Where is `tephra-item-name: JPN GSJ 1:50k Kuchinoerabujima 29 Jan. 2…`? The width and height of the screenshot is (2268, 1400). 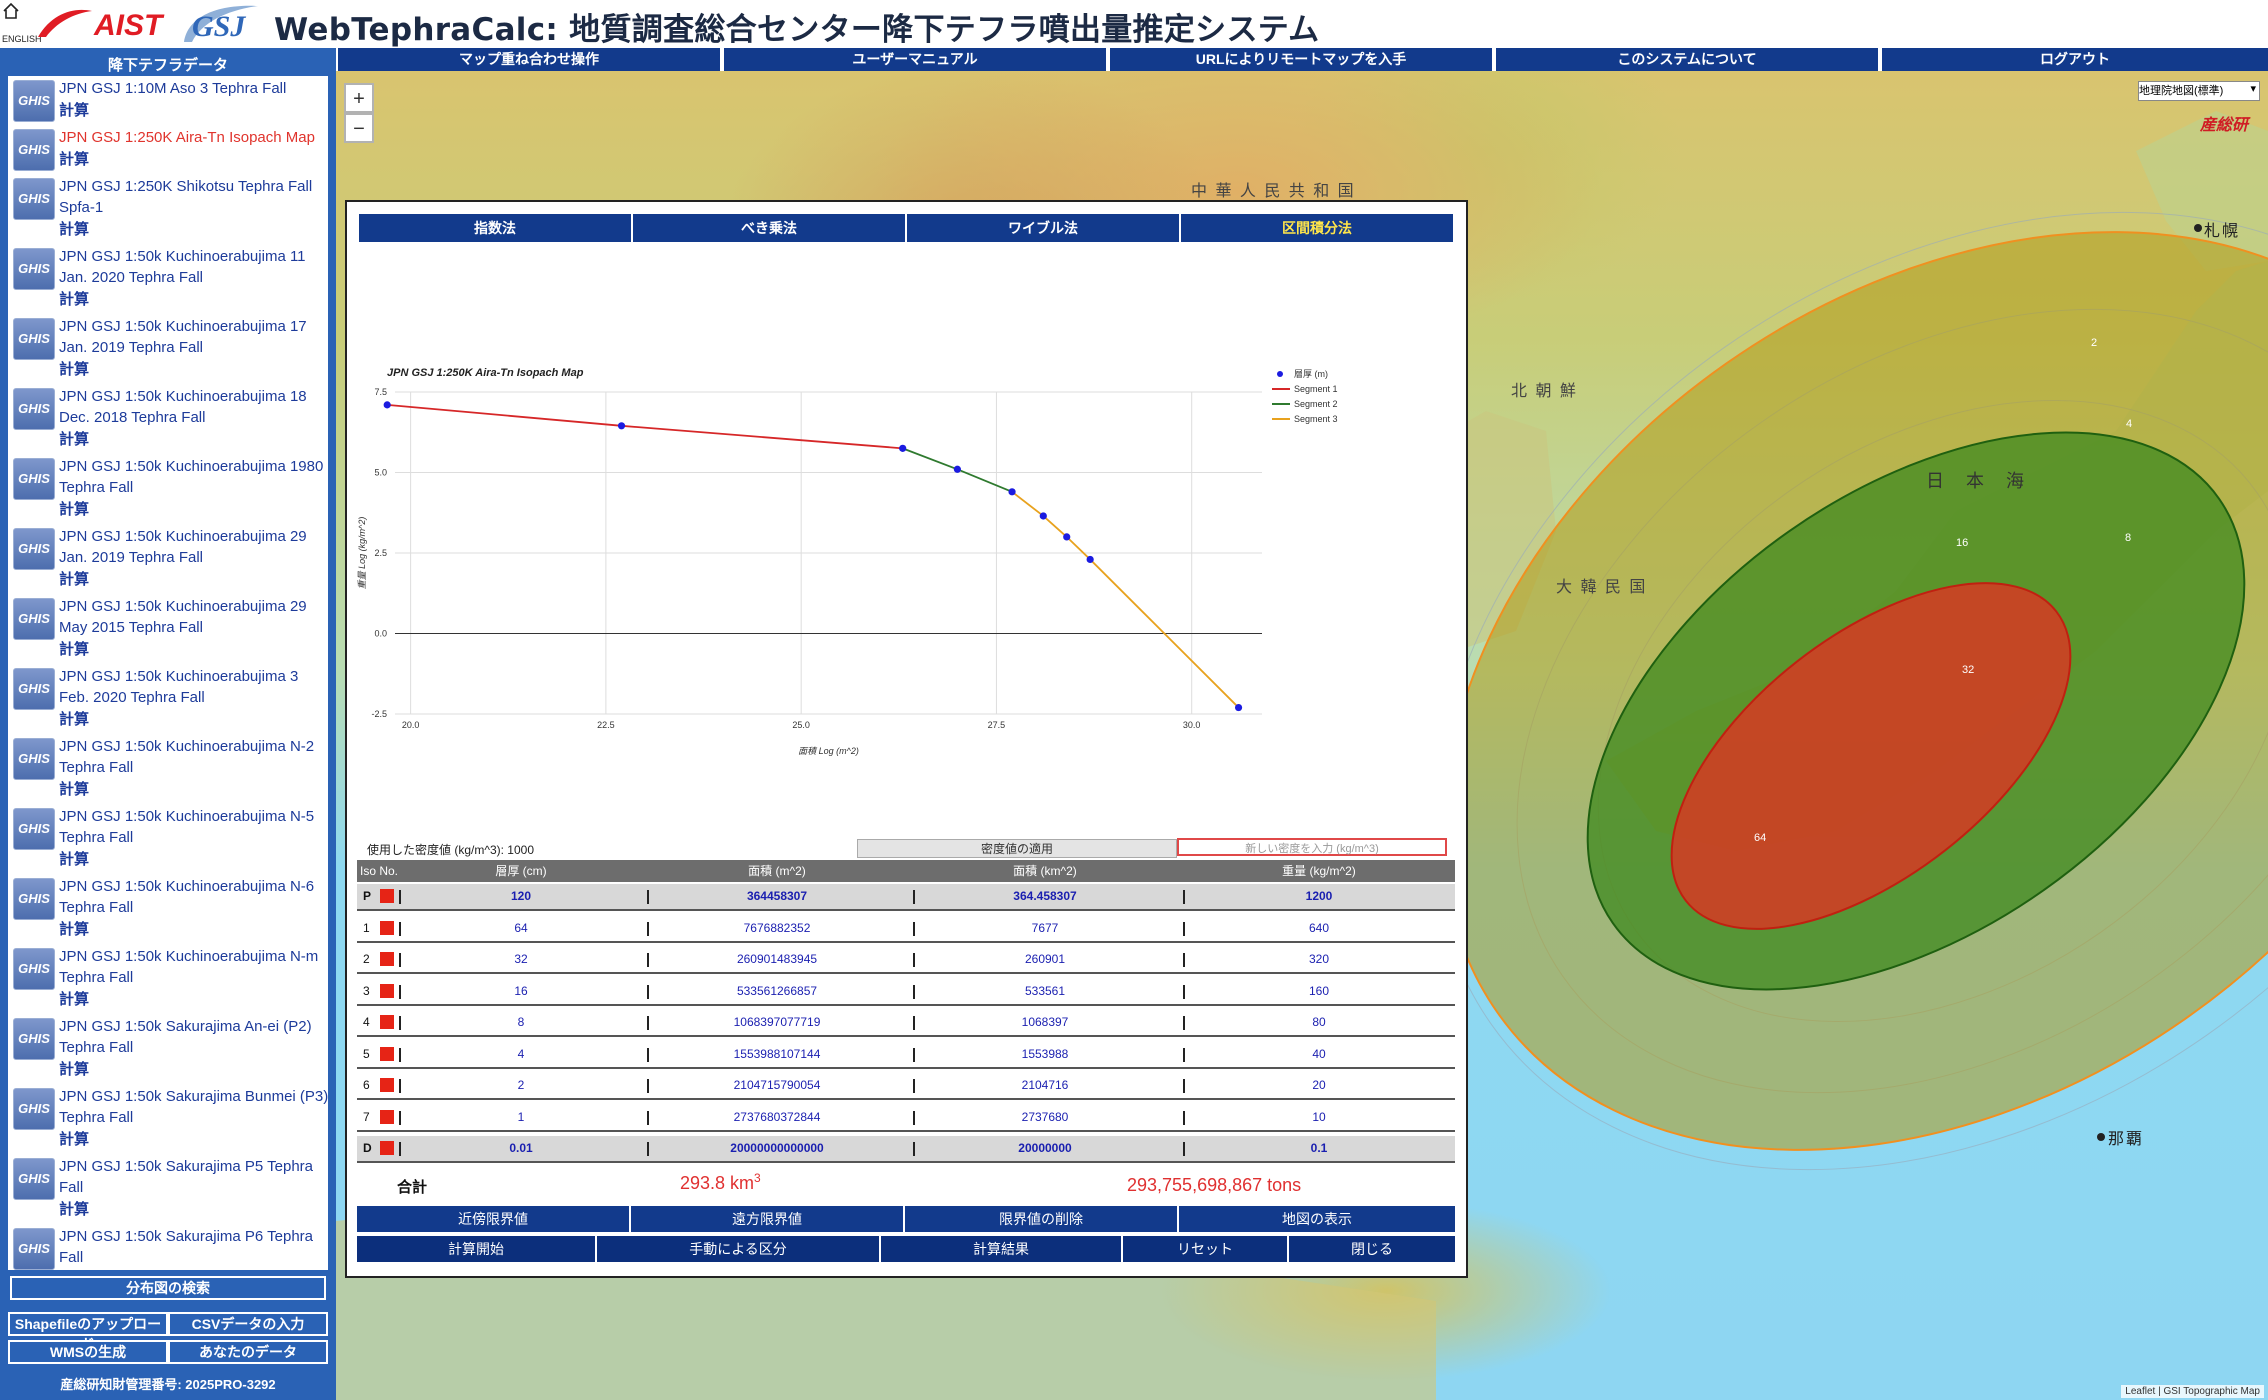
tephra-item-name: JPN GSJ 1:50k Kuchinoerabujima 29 Jan. 2… is located at coordinates (193, 547).